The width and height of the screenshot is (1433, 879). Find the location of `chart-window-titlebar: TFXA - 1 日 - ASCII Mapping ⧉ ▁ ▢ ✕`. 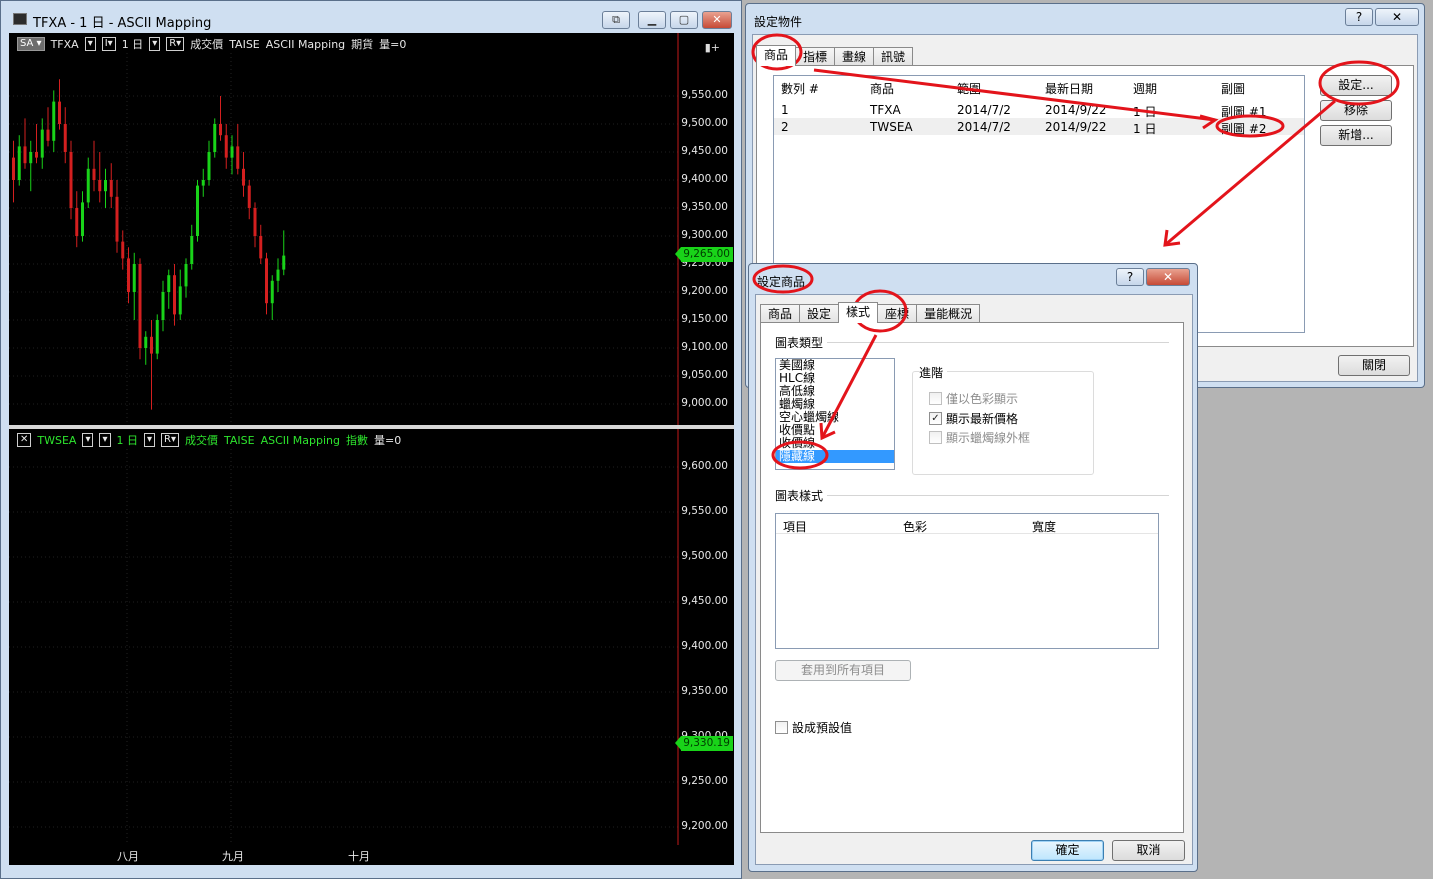

chart-window-titlebar: TFXA - 1 日 - ASCII Mapping ⧉ ▁ ▢ ✕ is located at coordinates (371, 18).